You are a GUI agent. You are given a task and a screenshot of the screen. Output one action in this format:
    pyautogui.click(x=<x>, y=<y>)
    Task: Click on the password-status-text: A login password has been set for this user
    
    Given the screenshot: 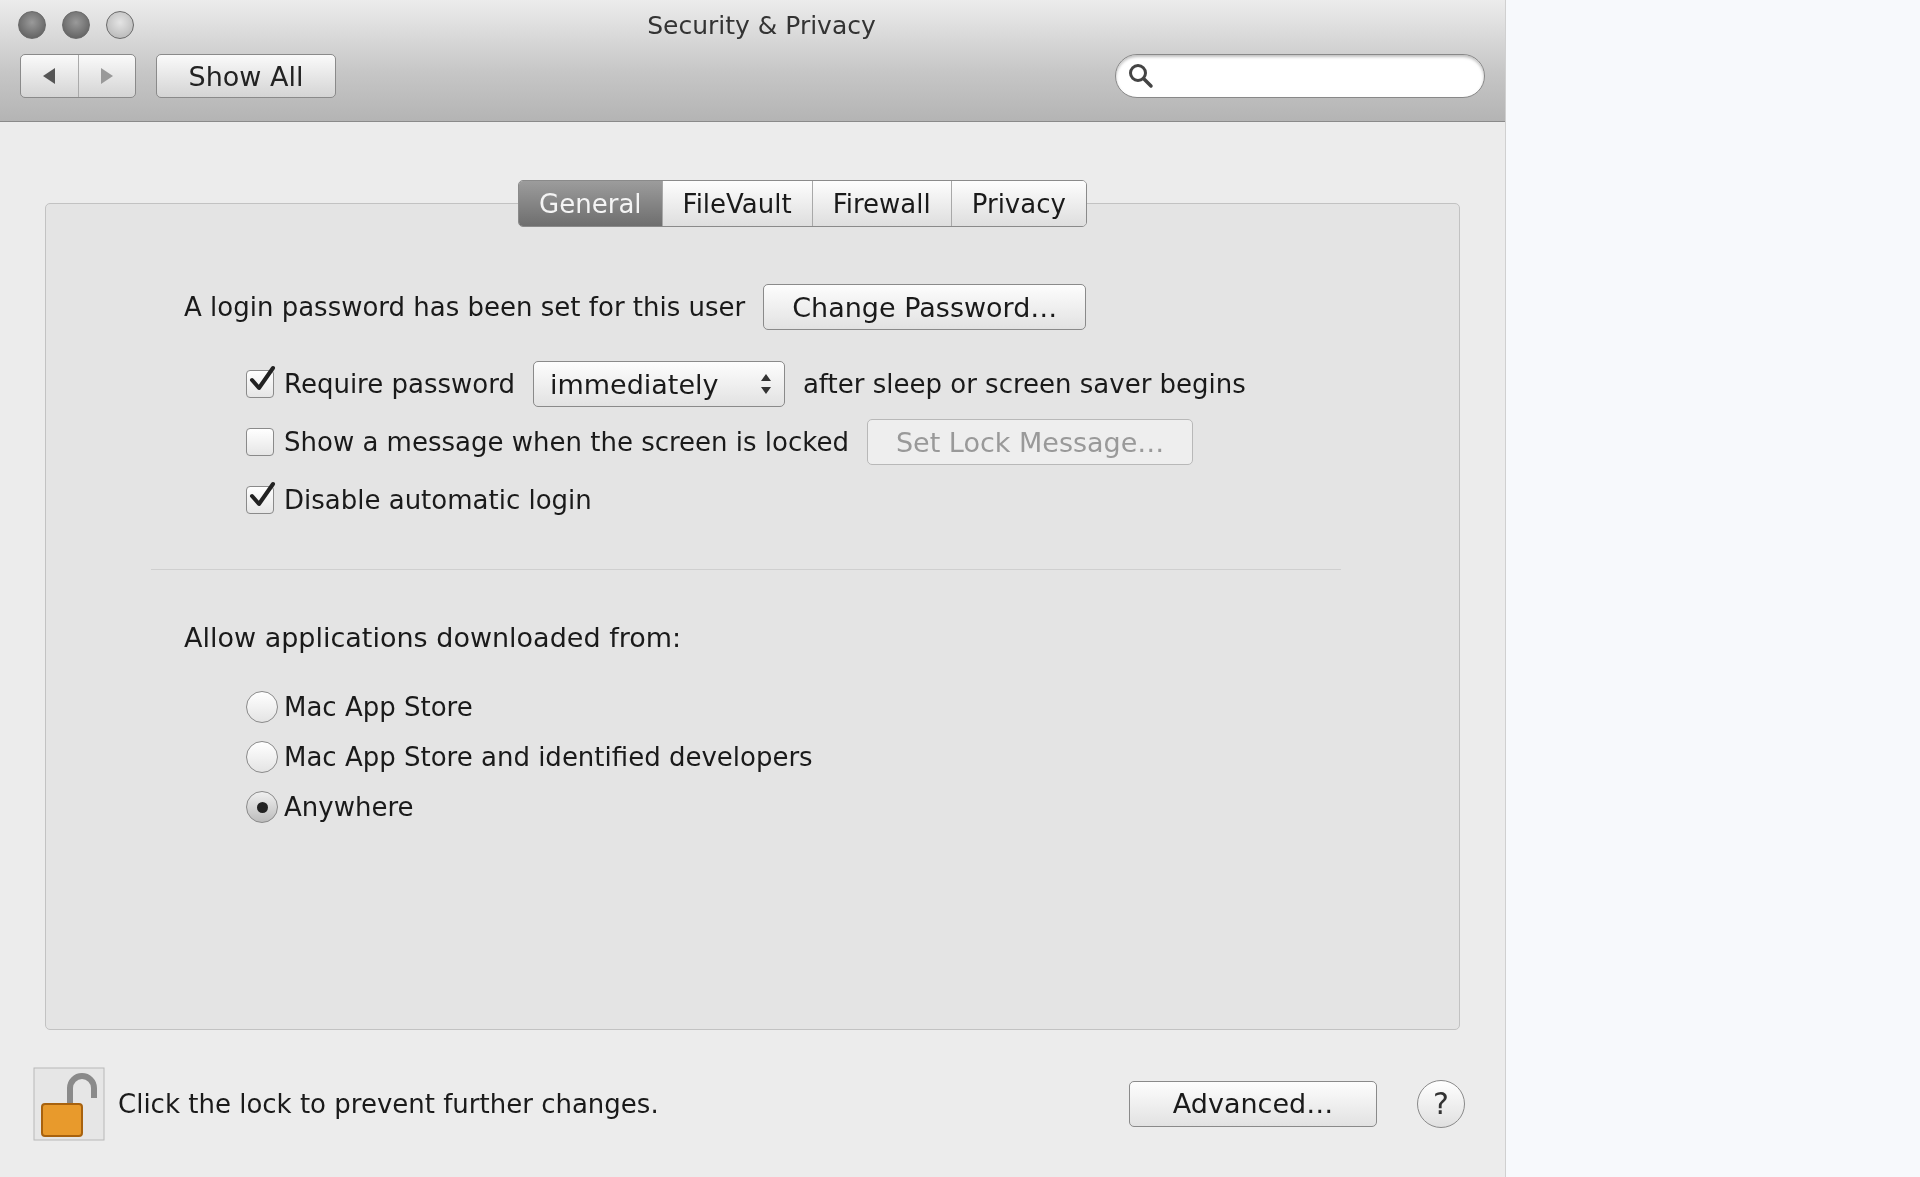 What is the action you would take?
    pyautogui.click(x=465, y=307)
    